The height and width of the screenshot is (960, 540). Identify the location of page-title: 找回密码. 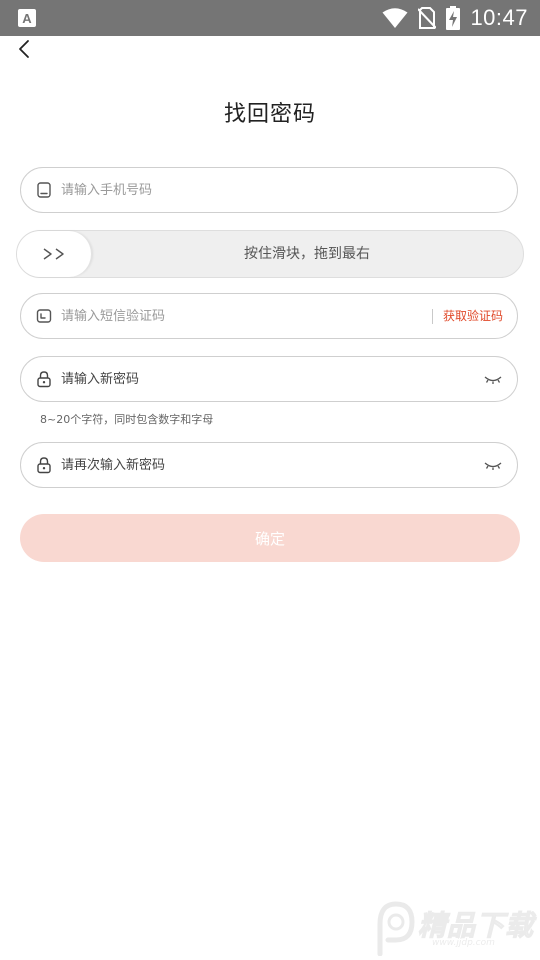
(269, 114).